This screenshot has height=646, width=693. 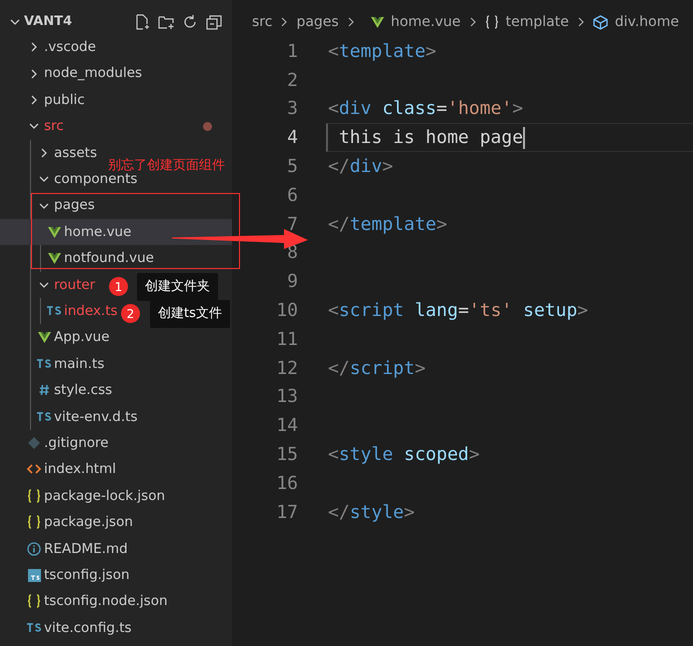 I want to click on tree-item: main.ts, so click(x=70, y=364).